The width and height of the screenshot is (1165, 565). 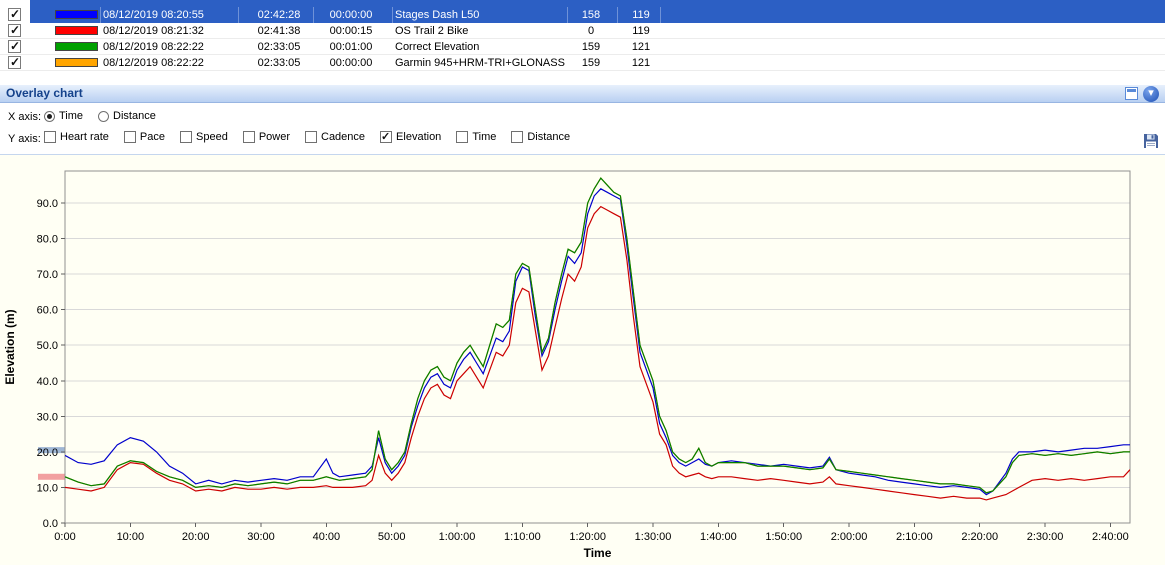 I want to click on y-axis-option-heart-rate: Heart rate, so click(x=76, y=137).